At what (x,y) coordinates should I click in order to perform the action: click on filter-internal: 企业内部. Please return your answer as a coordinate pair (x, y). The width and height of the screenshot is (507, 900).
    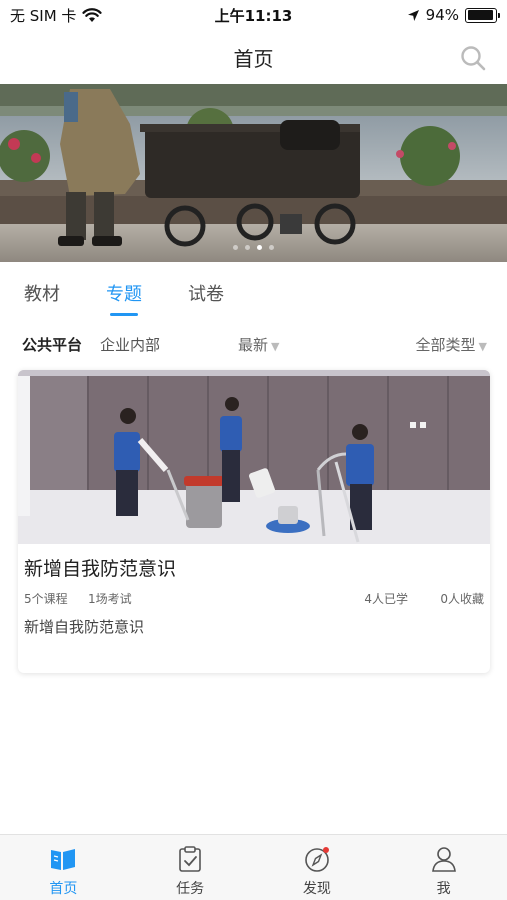
    Looking at the image, I should click on (130, 344).